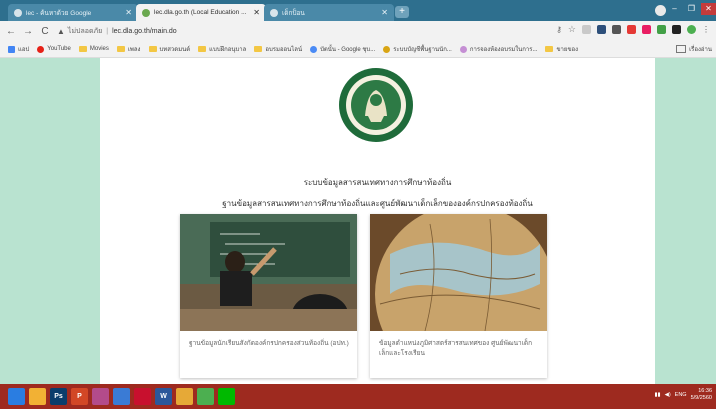 This screenshot has width=716, height=409. I want to click on file-explorer-icon, so click(37, 396).